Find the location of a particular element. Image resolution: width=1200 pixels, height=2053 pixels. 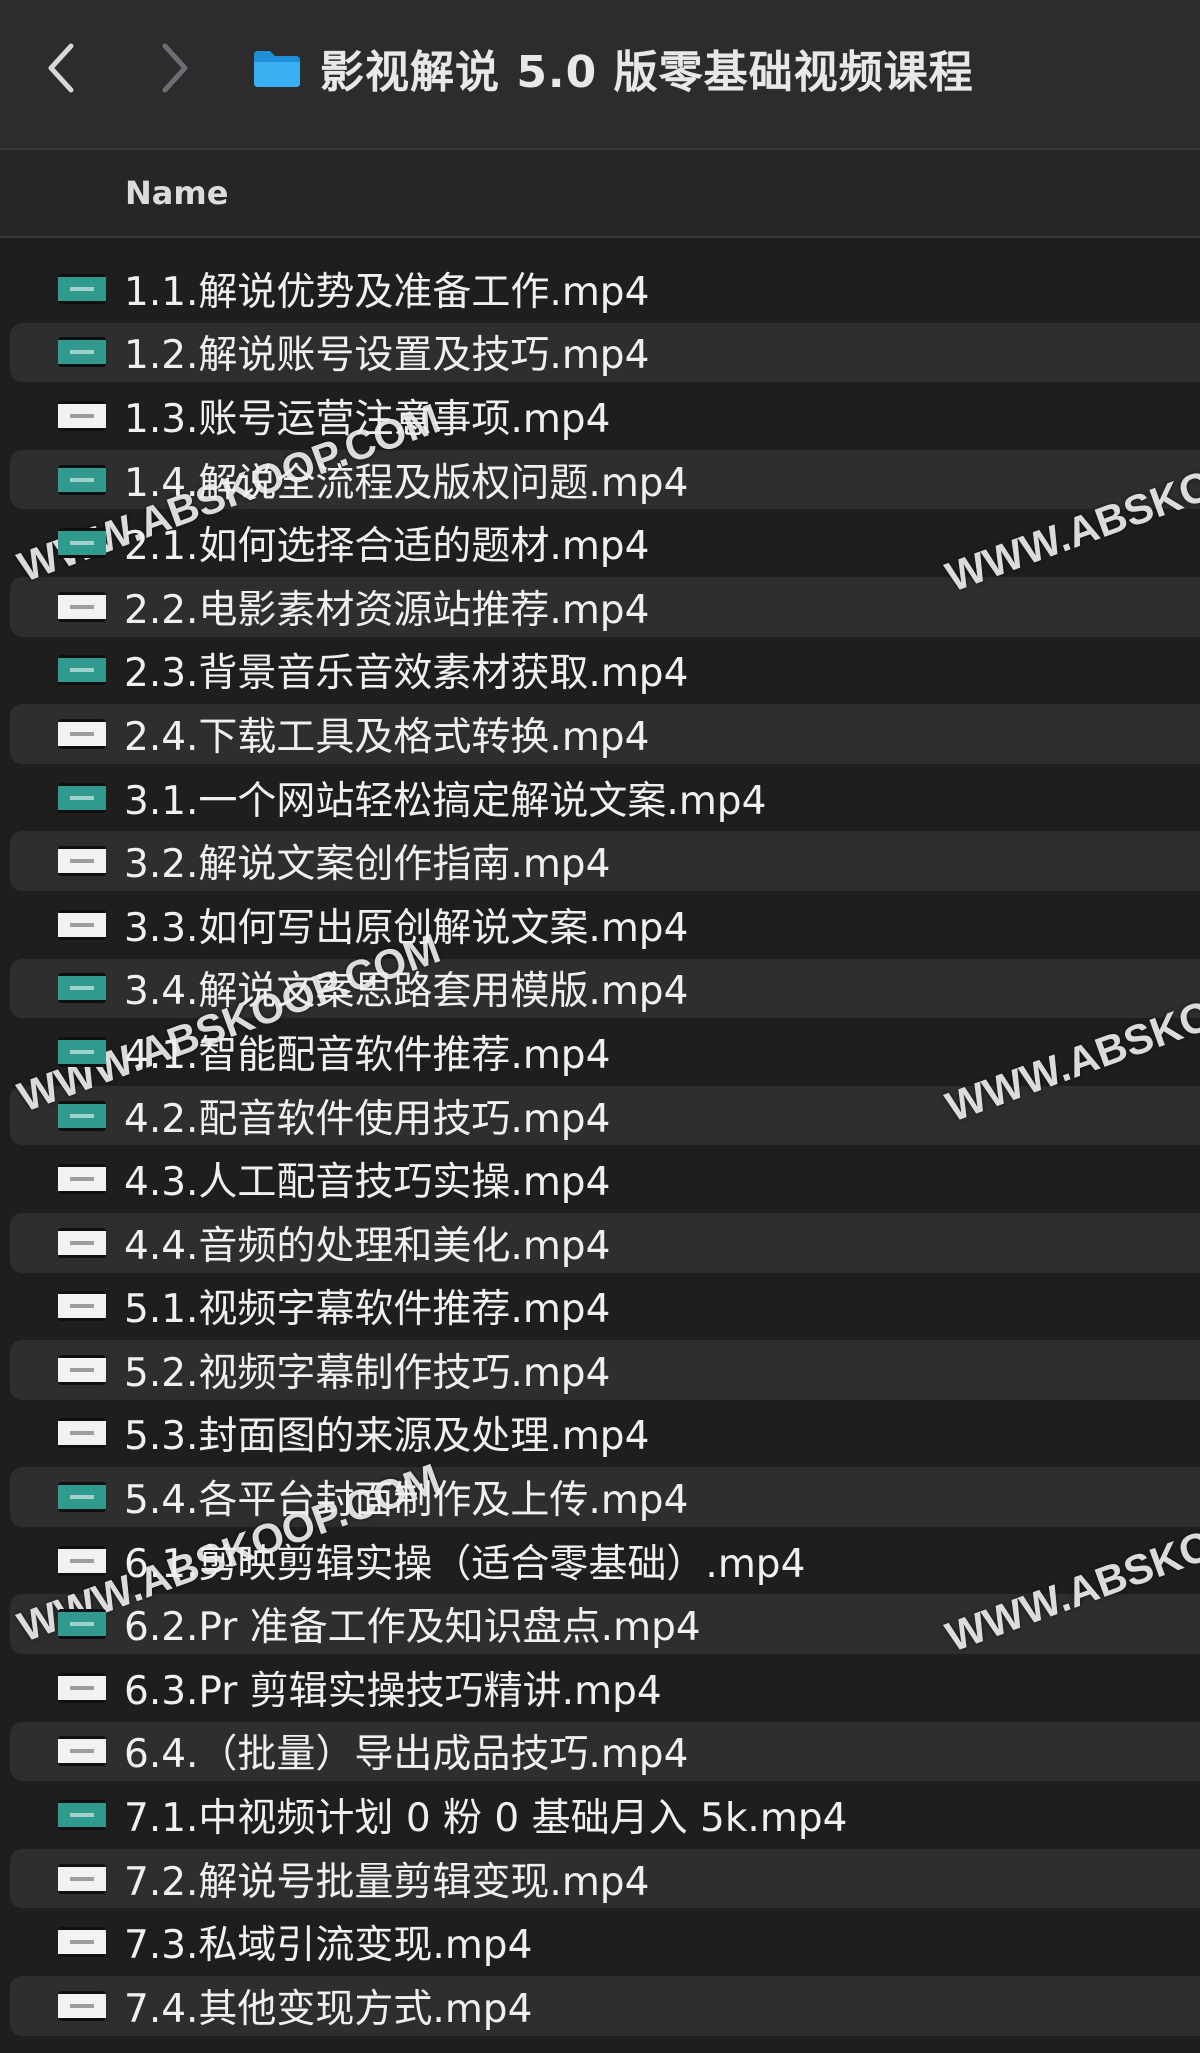

file-name: 7.3.私域引流变现.mp4 is located at coordinates (328, 1946).